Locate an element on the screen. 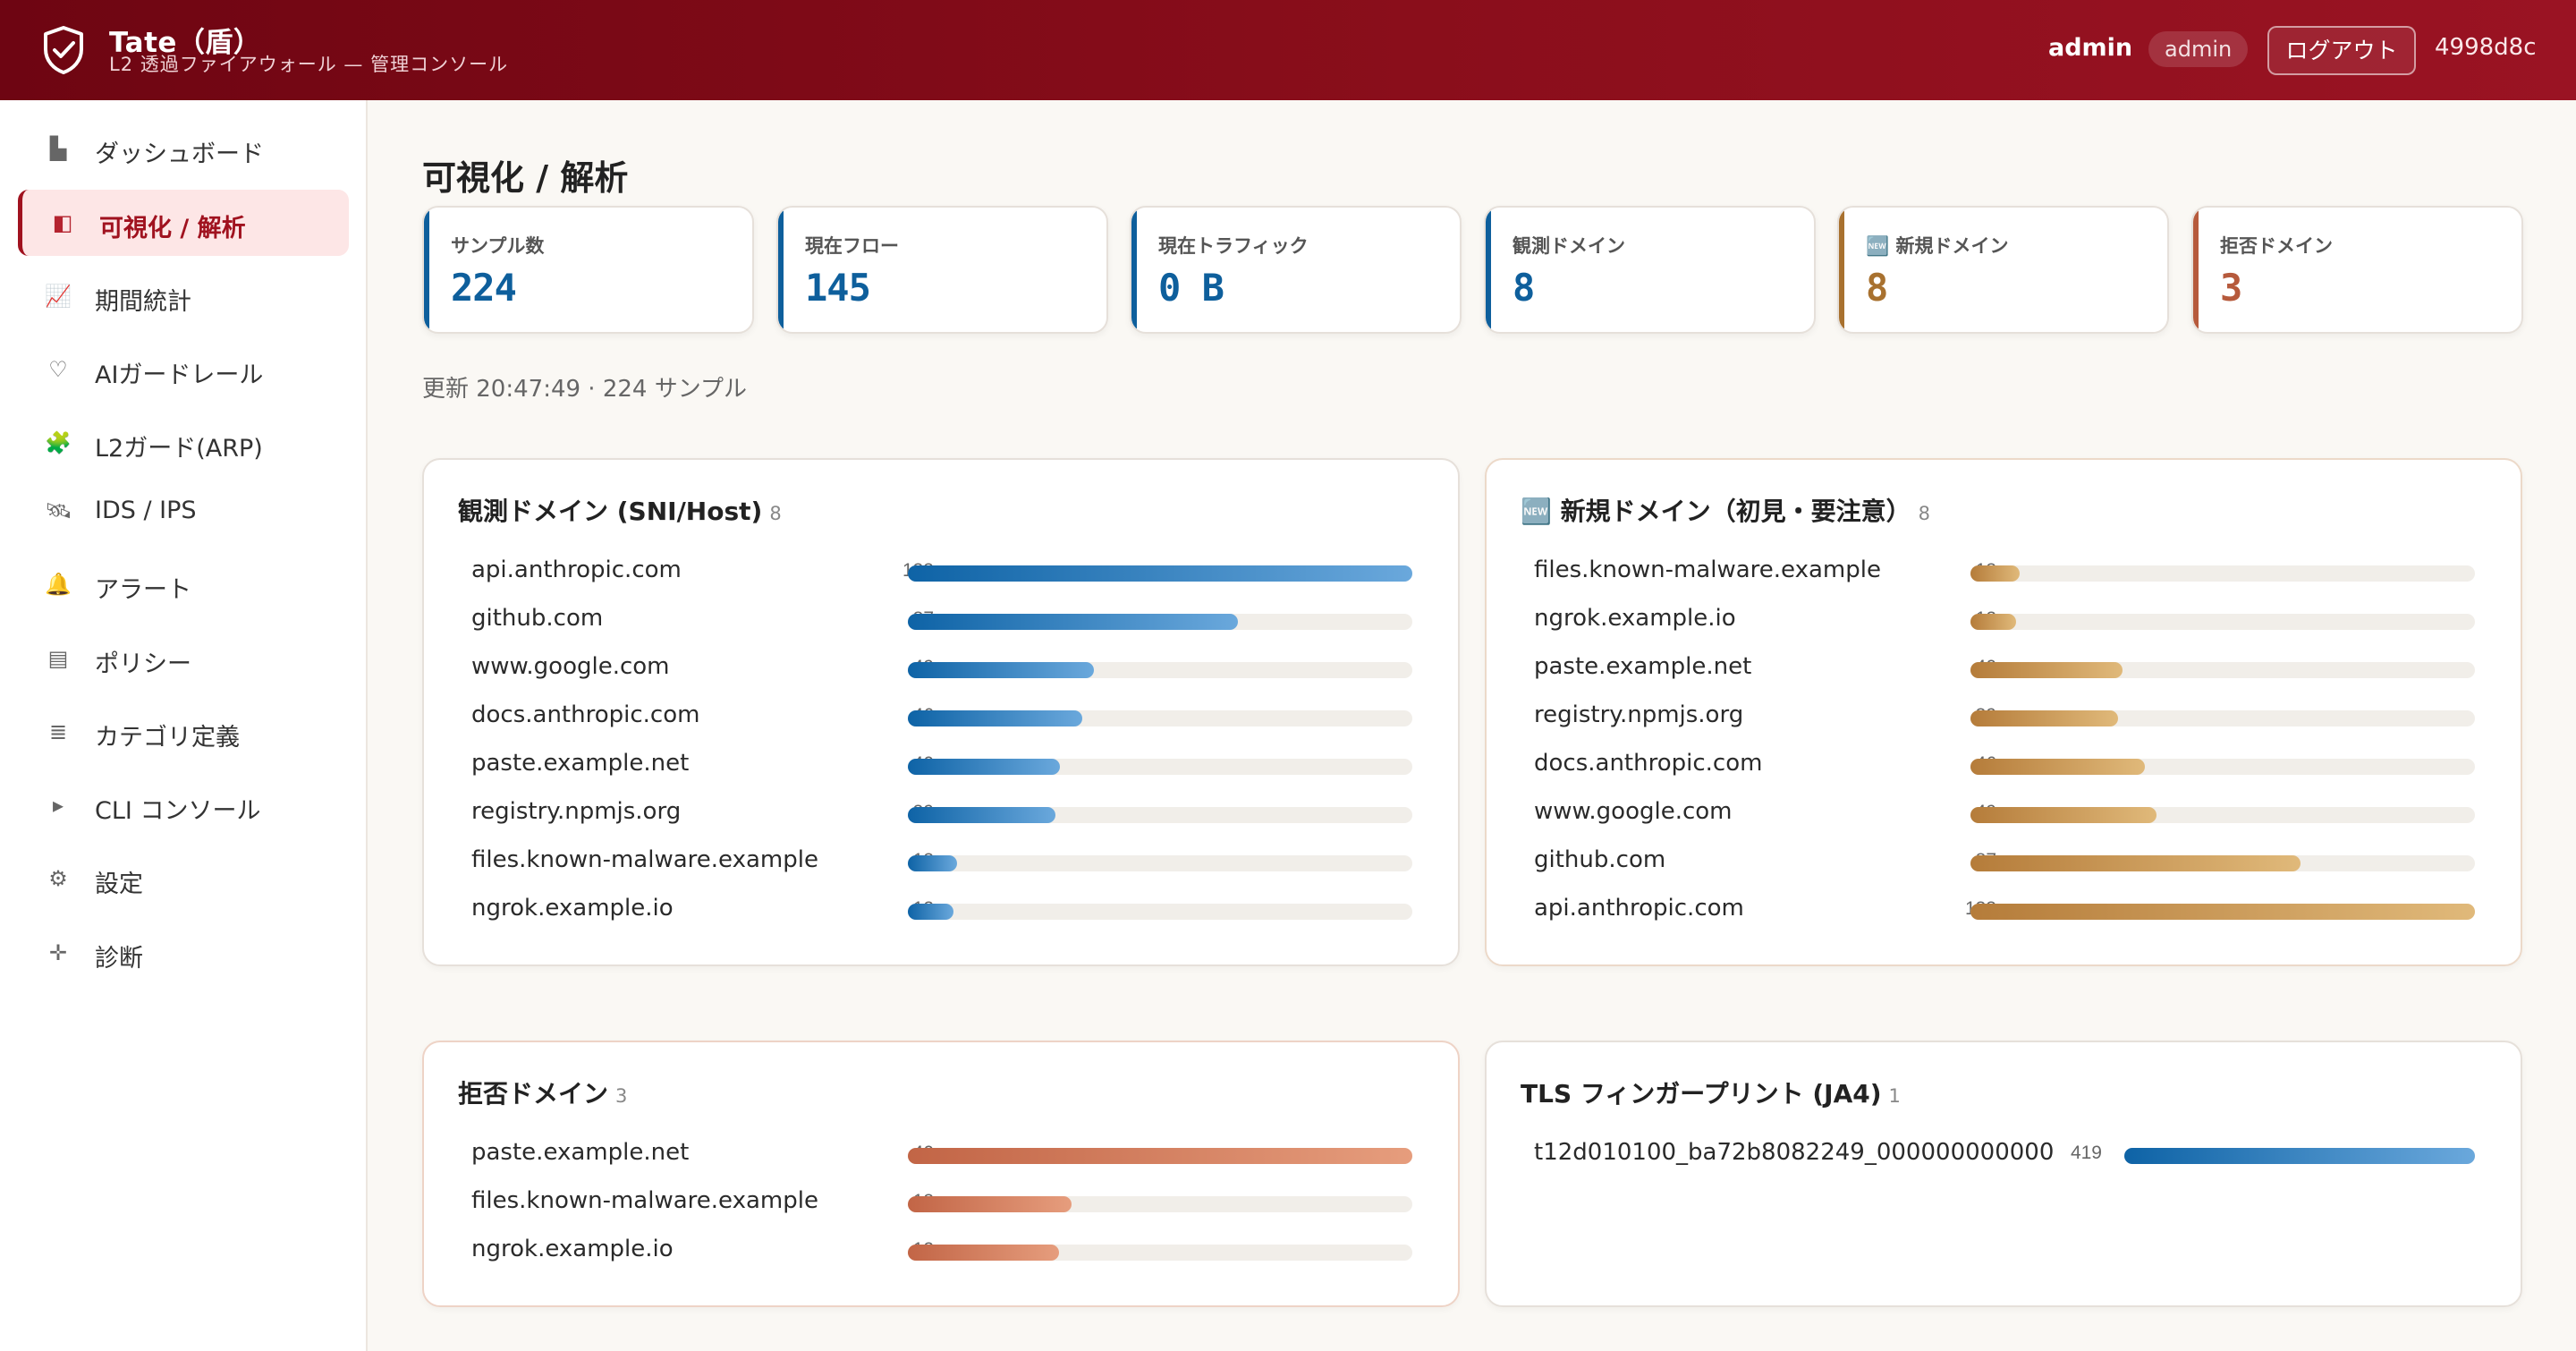 The image size is (2576, 1351). sidebar-item-label: CLI コンソール is located at coordinates (178, 811).